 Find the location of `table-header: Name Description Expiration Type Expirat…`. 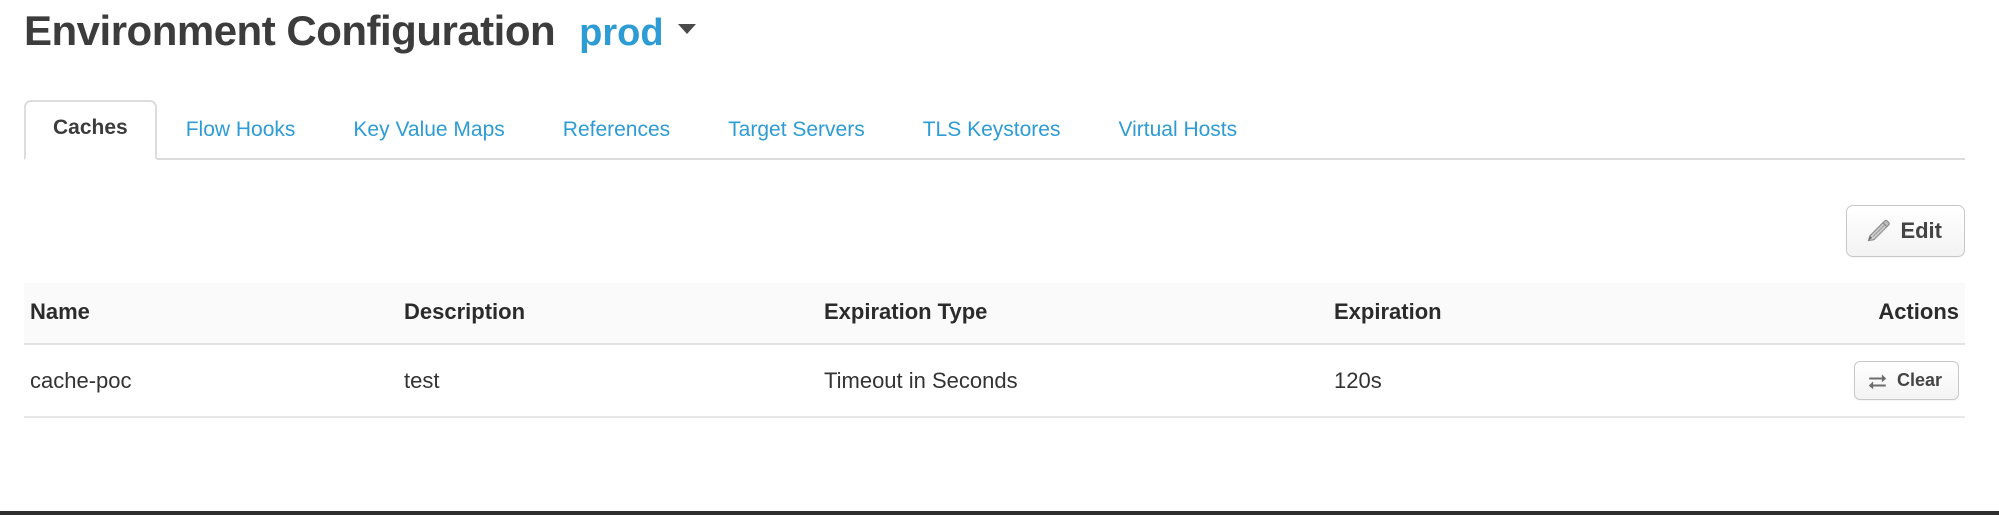

table-header: Name Description Expiration Type Expirat… is located at coordinates (994, 314).